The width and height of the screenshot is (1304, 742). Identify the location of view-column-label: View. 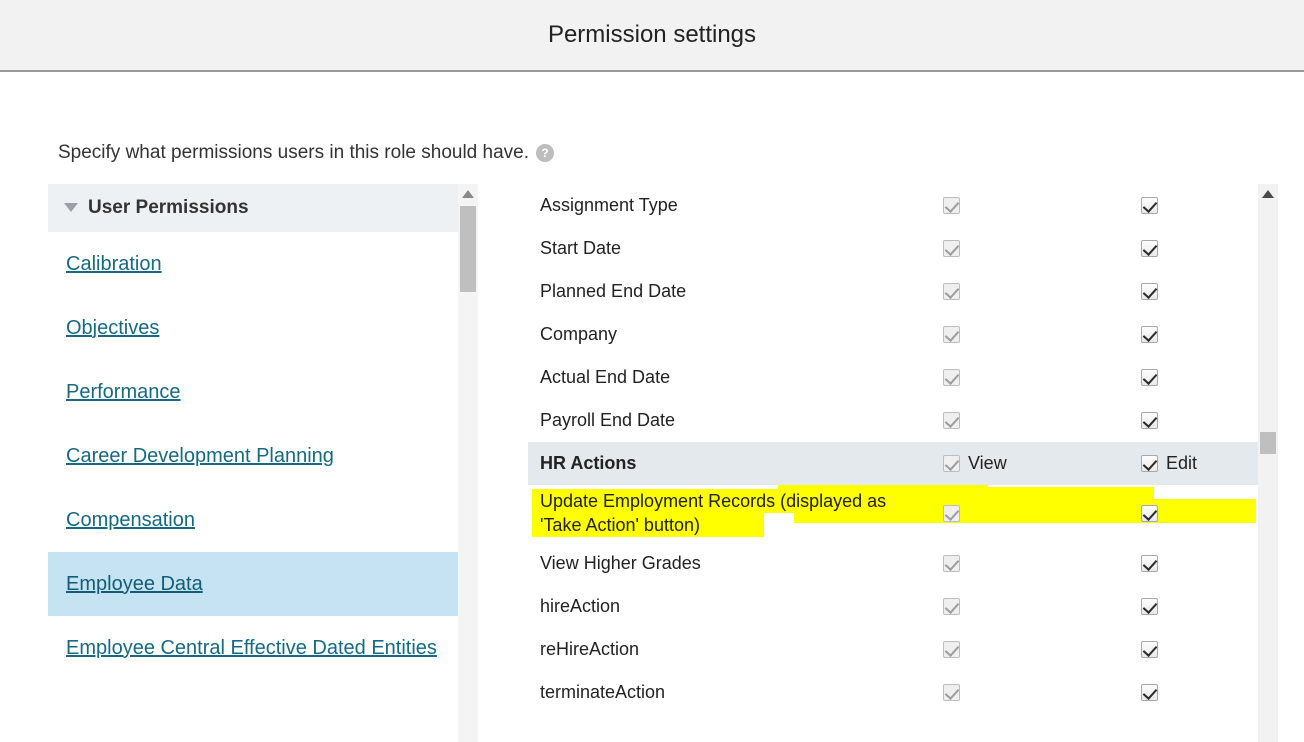
(987, 463).